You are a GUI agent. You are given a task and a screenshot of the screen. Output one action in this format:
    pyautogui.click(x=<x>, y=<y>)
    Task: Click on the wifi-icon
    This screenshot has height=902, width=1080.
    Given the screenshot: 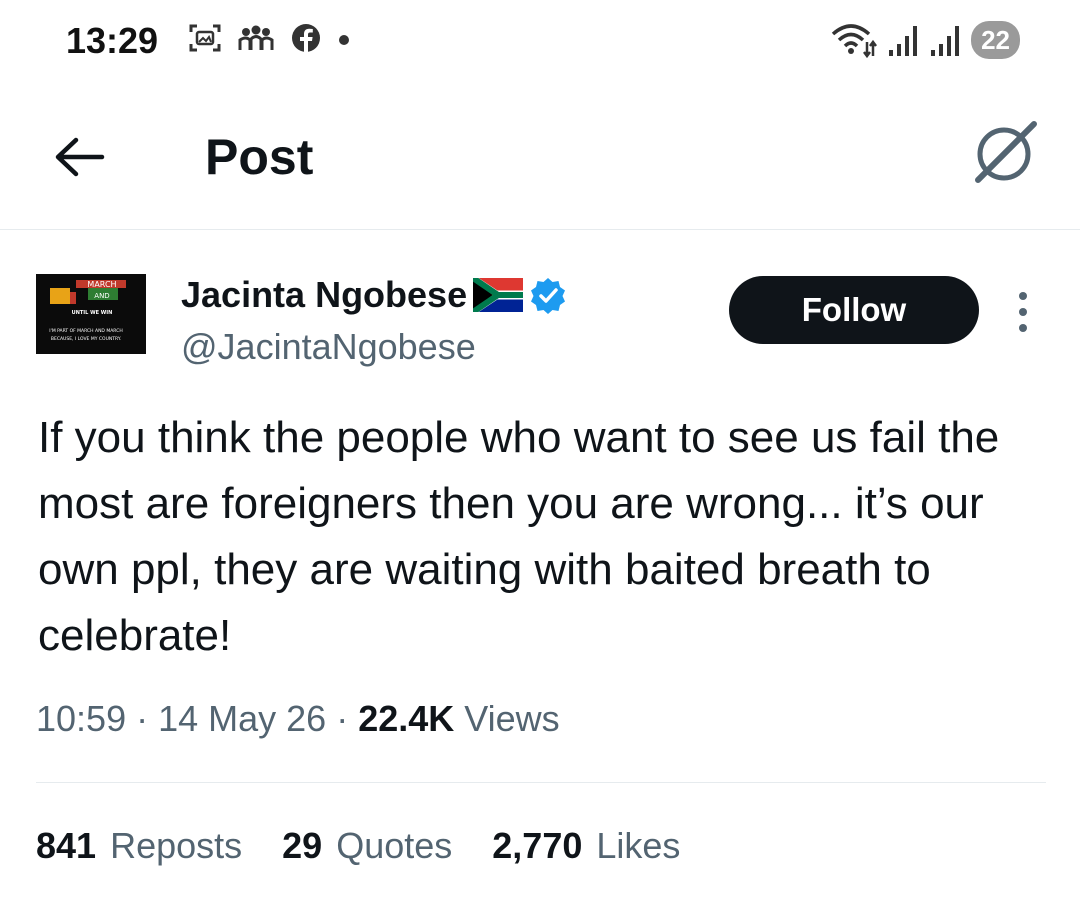 What is the action you would take?
    pyautogui.click(x=854, y=41)
    